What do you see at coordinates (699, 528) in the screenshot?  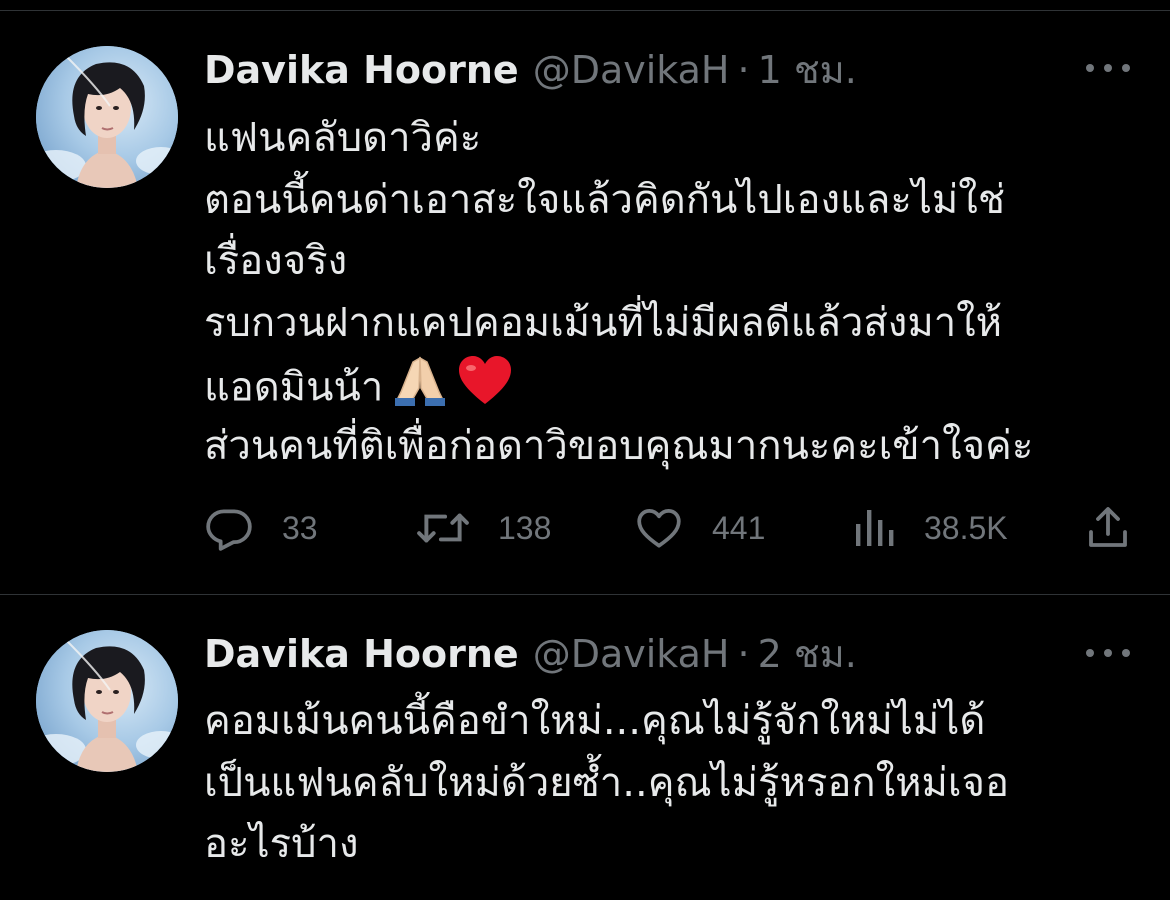 I see `like-button: 441` at bounding box center [699, 528].